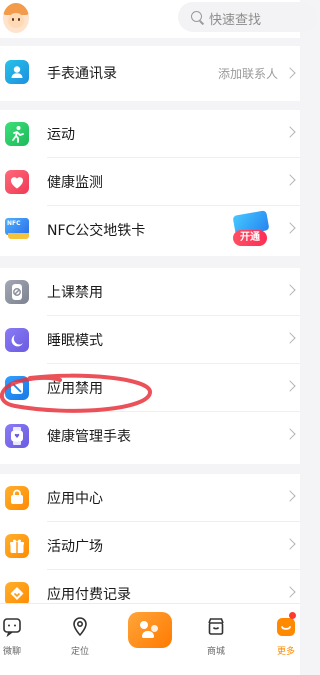 The height and width of the screenshot is (675, 320). I want to click on app-disabled-icon, so click(17, 388).